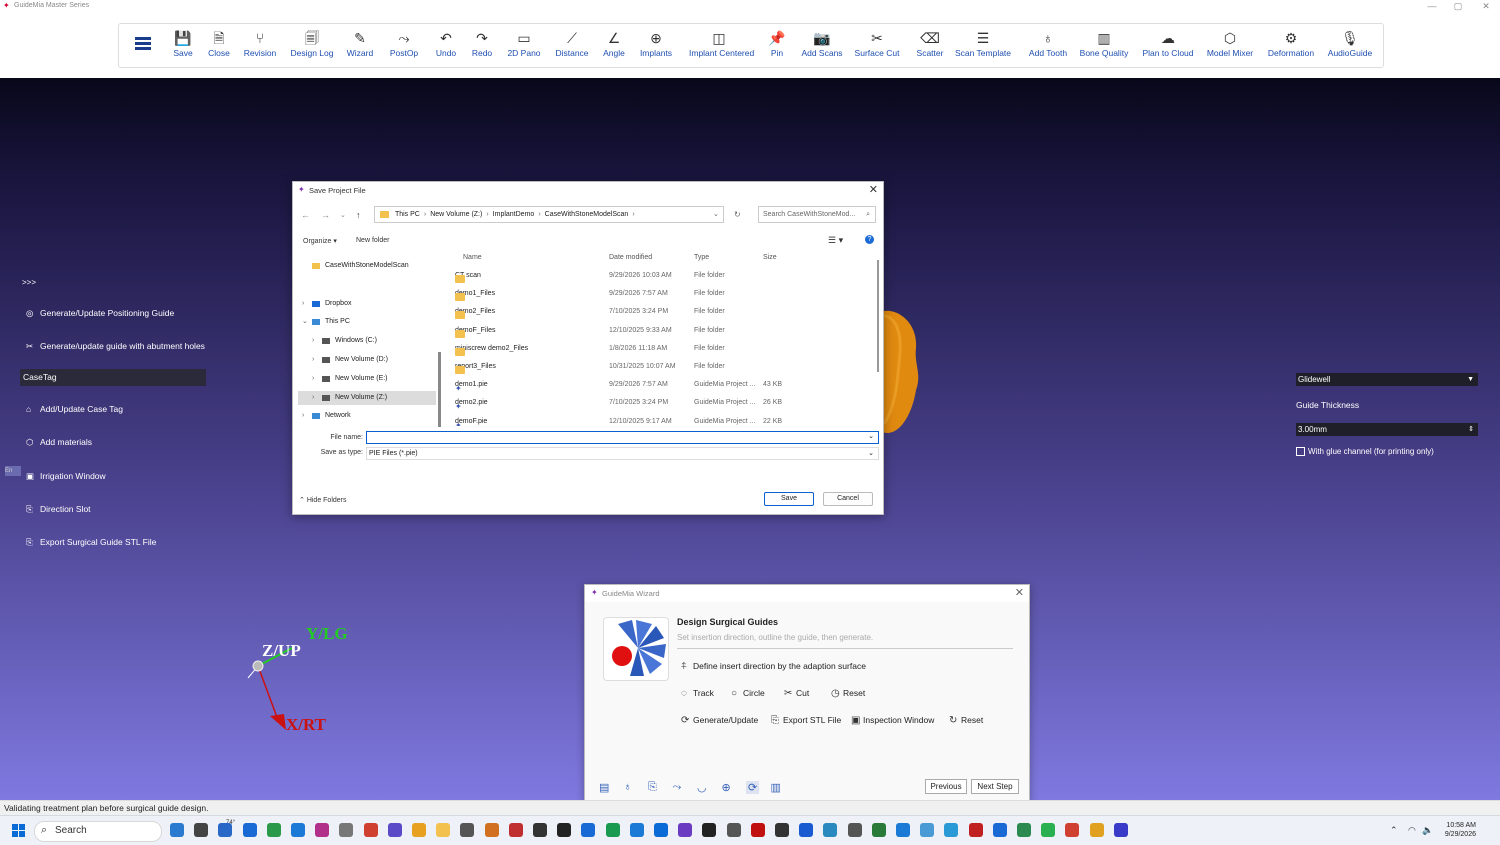 The image size is (1500, 845). Describe the element at coordinates (796, 693) in the screenshot. I see `wizard-cut-button: ✂ Cut` at that location.